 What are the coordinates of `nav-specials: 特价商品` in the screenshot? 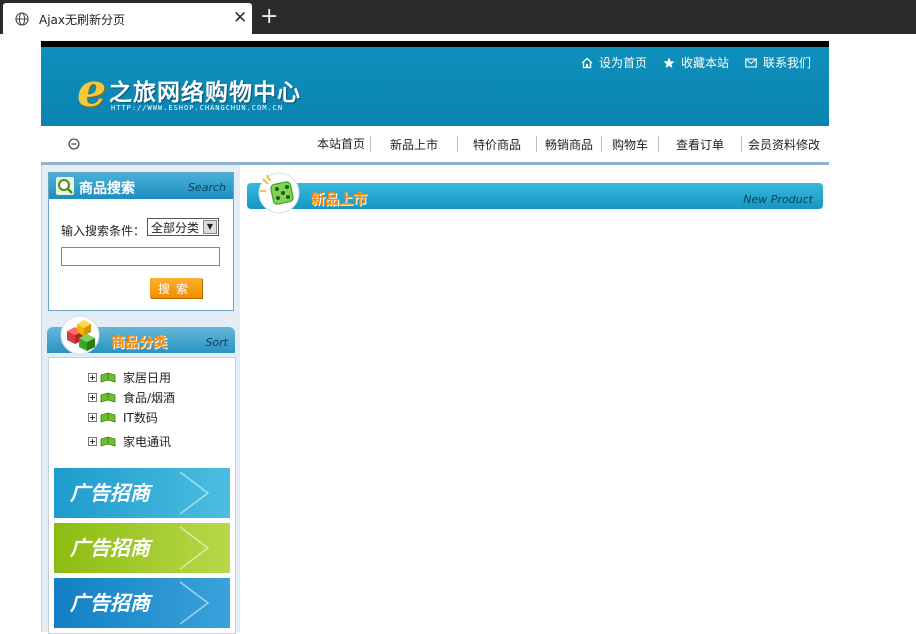 It's located at (497, 144).